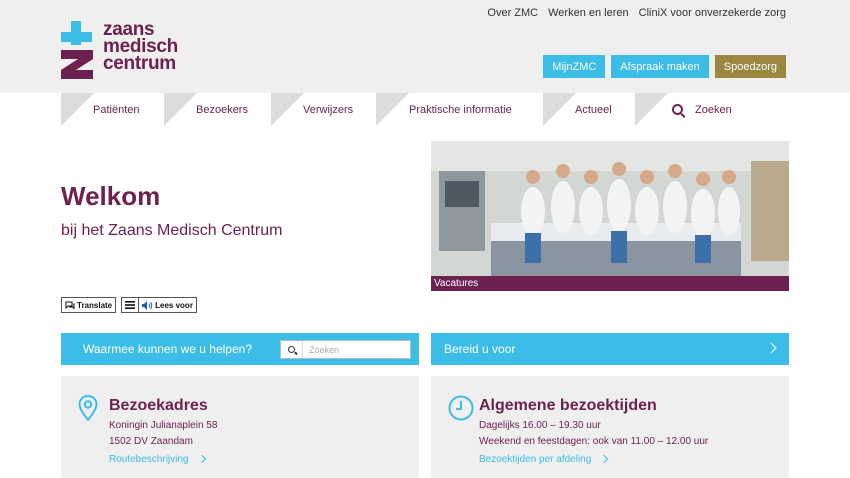 Image resolution: width=850 pixels, height=478 pixels. I want to click on menu-button, so click(130, 305).